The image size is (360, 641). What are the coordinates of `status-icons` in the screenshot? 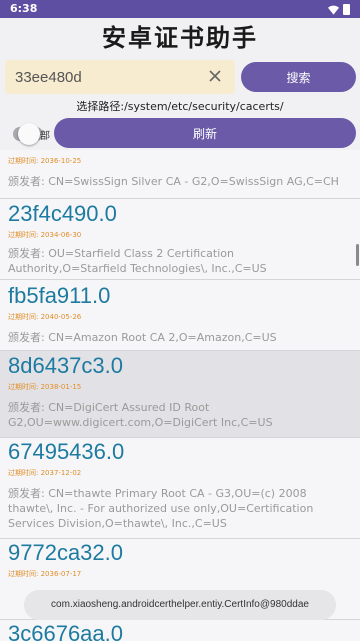 It's located at (339, 9).